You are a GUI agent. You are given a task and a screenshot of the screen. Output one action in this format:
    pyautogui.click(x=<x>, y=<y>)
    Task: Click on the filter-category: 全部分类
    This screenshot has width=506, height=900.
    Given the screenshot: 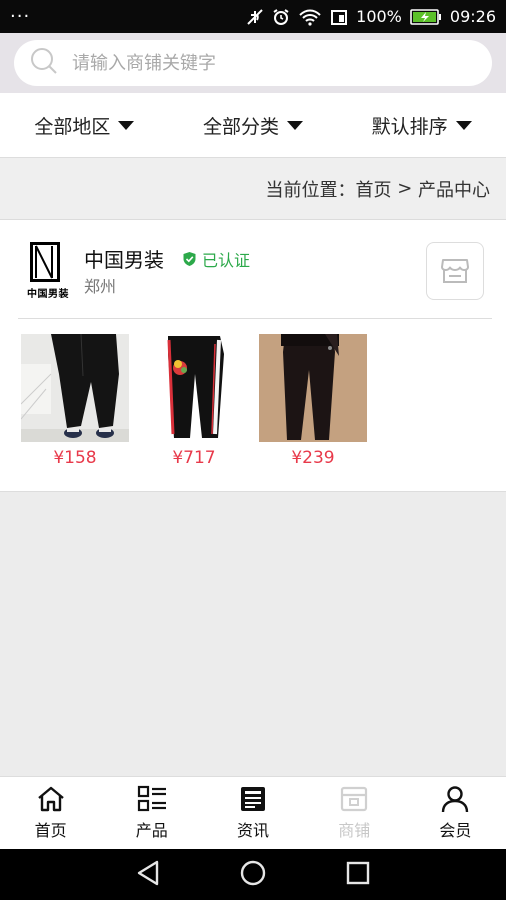 What is the action you would take?
    pyautogui.click(x=253, y=125)
    